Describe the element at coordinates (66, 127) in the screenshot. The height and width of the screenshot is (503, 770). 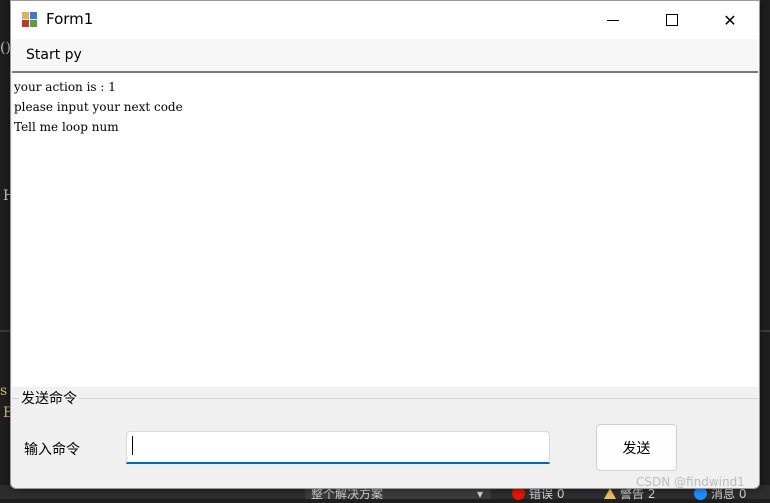
I see `output-line: Tell me loop num` at that location.